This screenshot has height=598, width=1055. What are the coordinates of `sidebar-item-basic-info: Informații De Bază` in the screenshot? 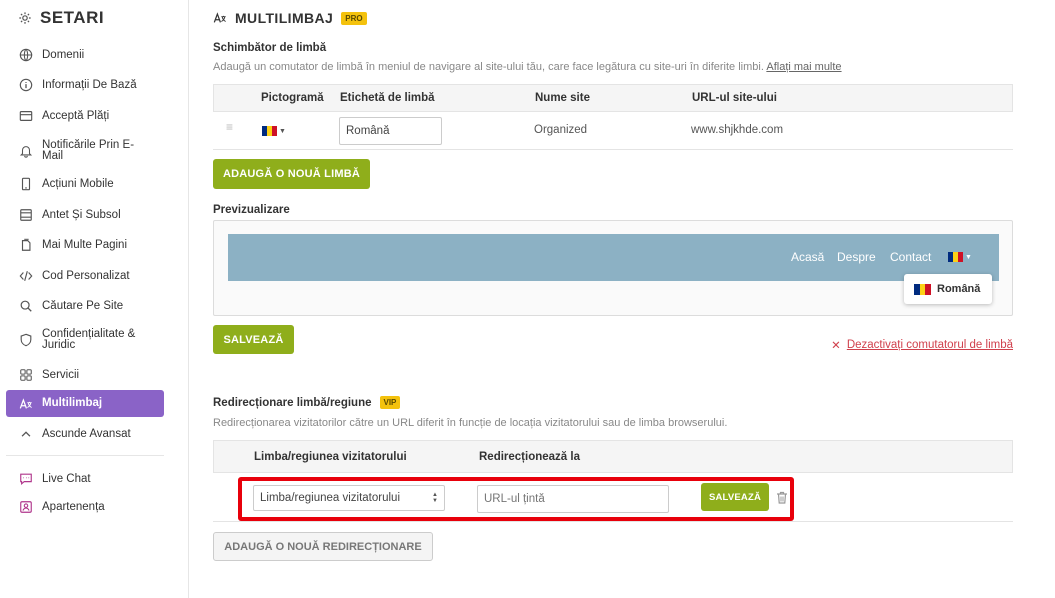 It's located at (85, 85).